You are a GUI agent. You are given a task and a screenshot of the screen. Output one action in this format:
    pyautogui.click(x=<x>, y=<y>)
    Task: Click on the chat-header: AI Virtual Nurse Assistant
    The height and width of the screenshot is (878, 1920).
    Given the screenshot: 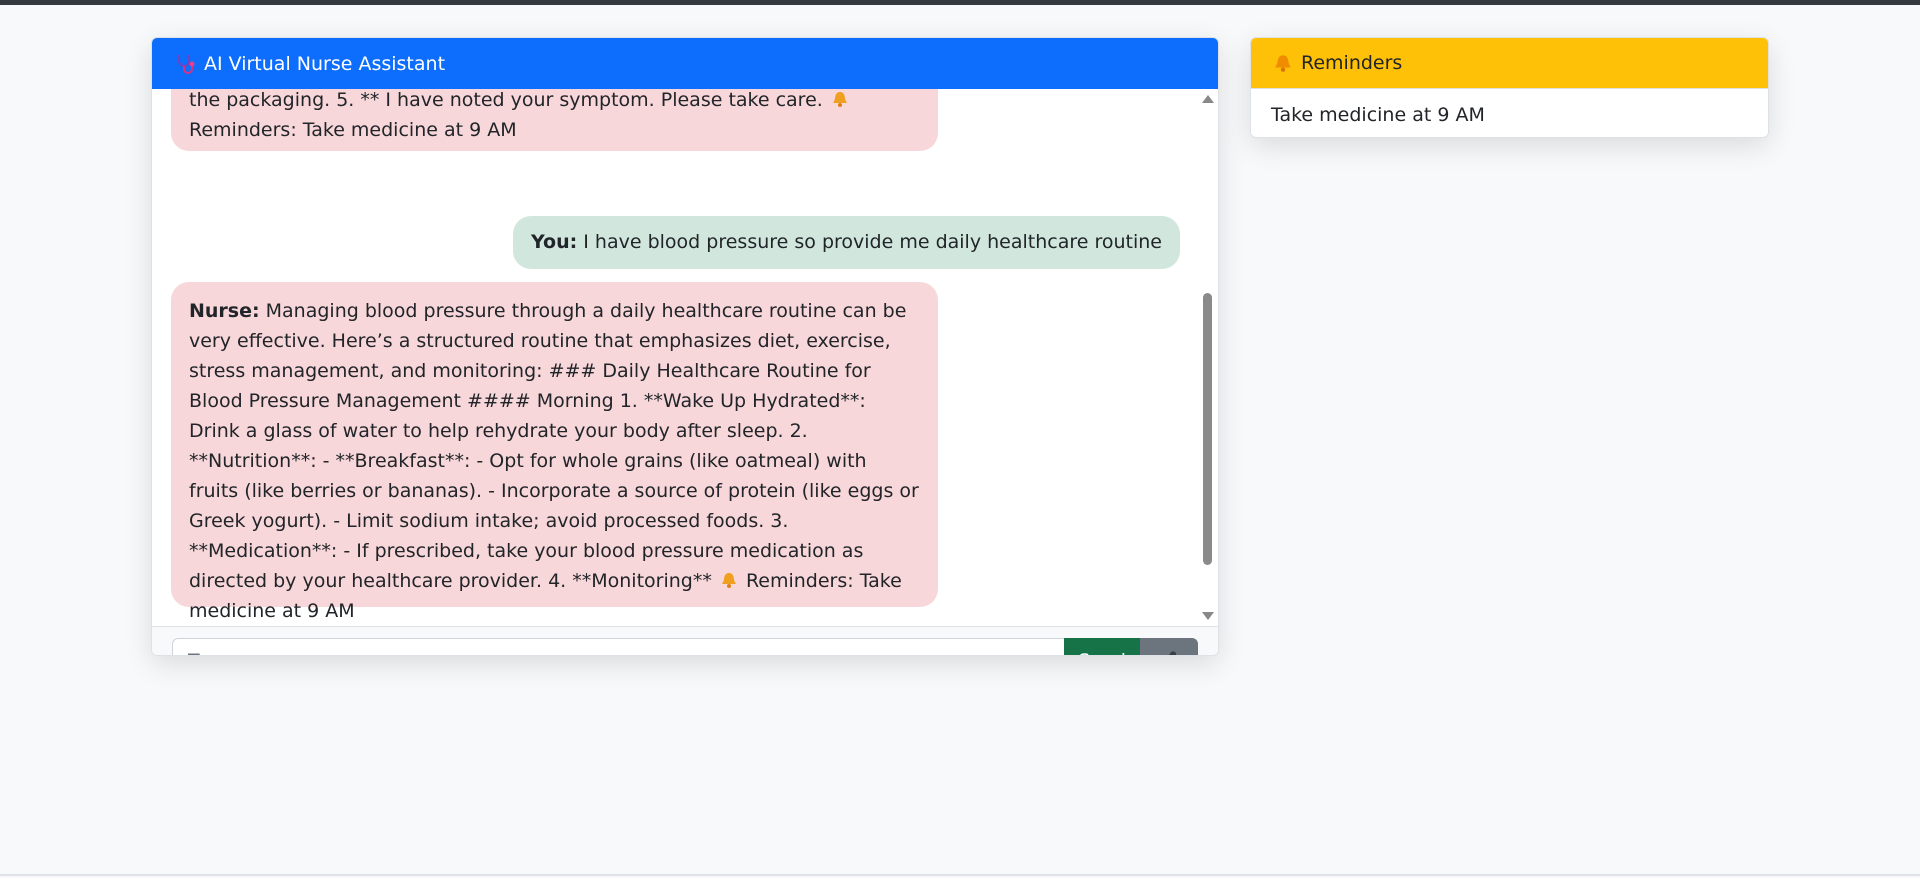 What is the action you would take?
    pyautogui.click(x=685, y=63)
    